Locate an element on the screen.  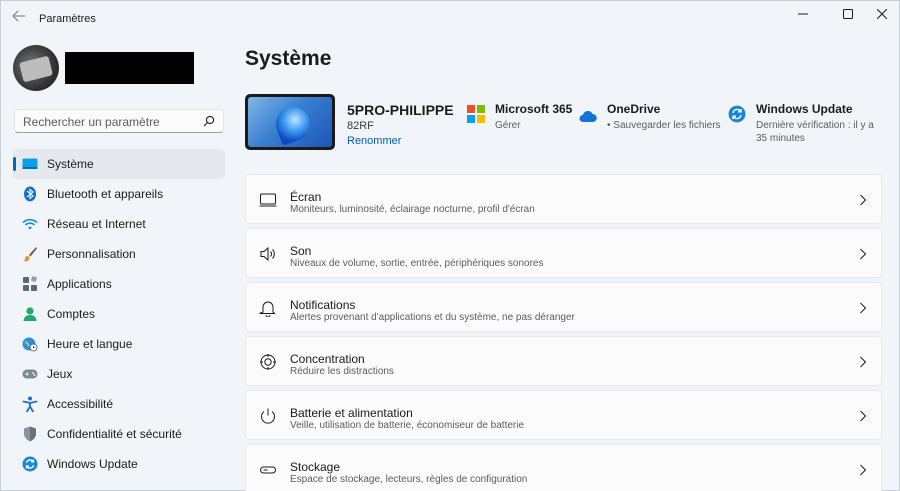
quick-link-subtitle: • Sauvegarder les fichiers is located at coordinates (664, 125).